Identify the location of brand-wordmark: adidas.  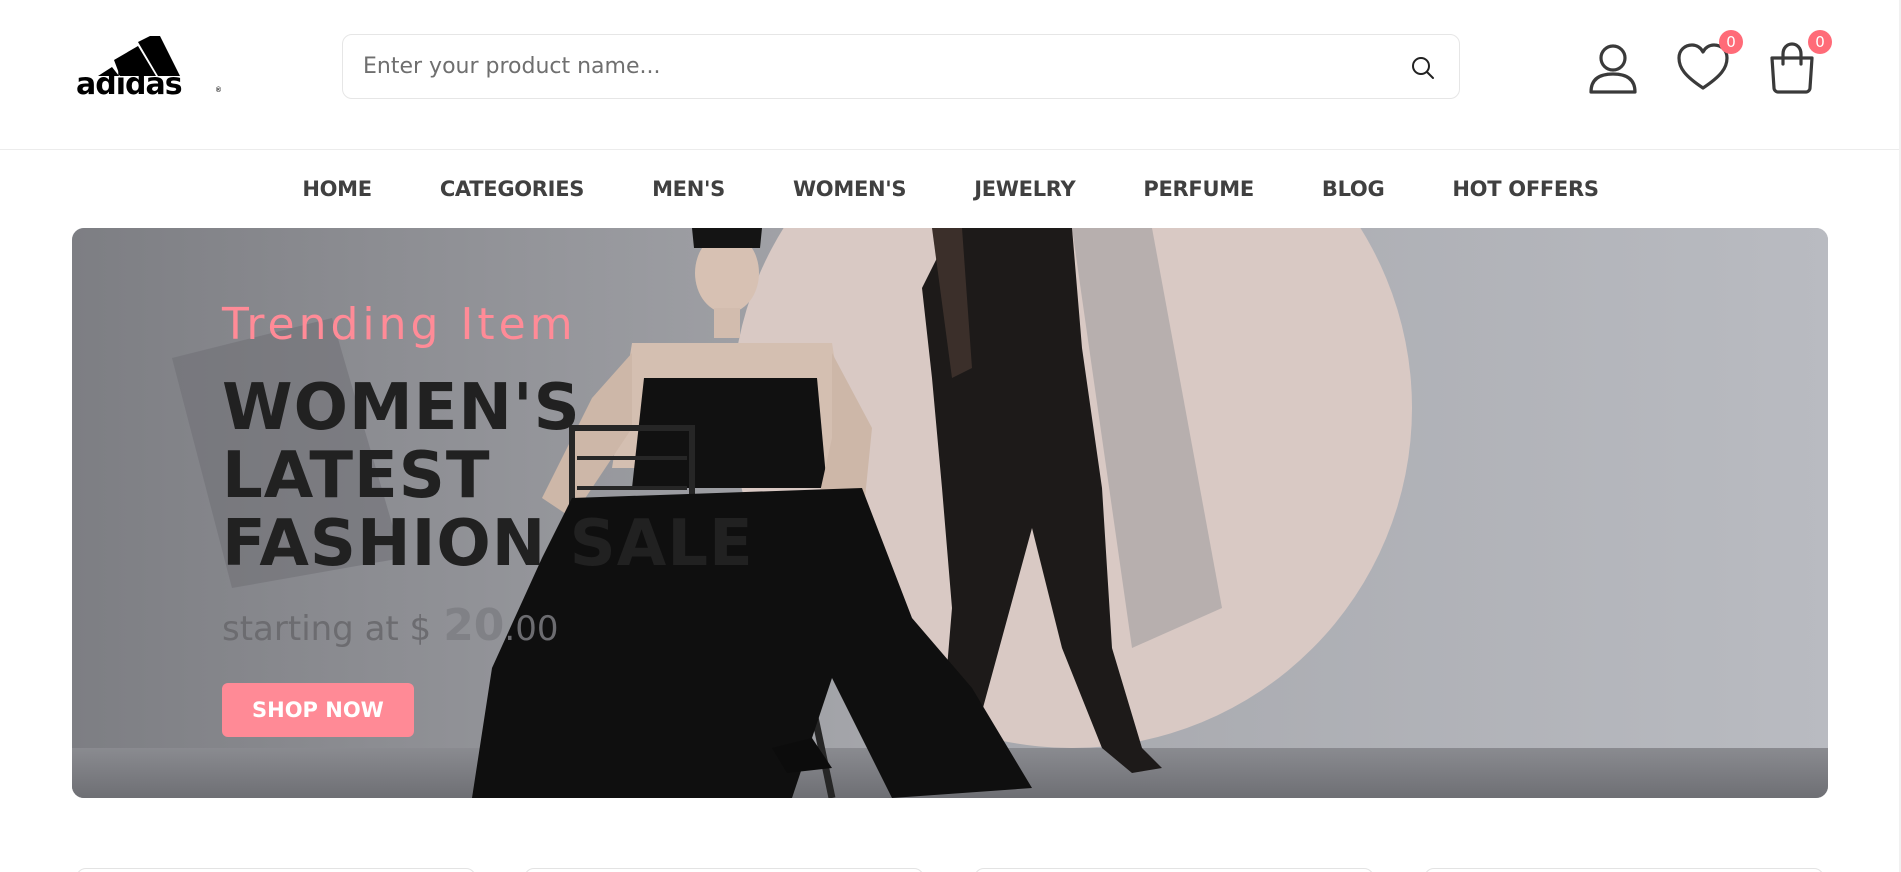
(129, 84).